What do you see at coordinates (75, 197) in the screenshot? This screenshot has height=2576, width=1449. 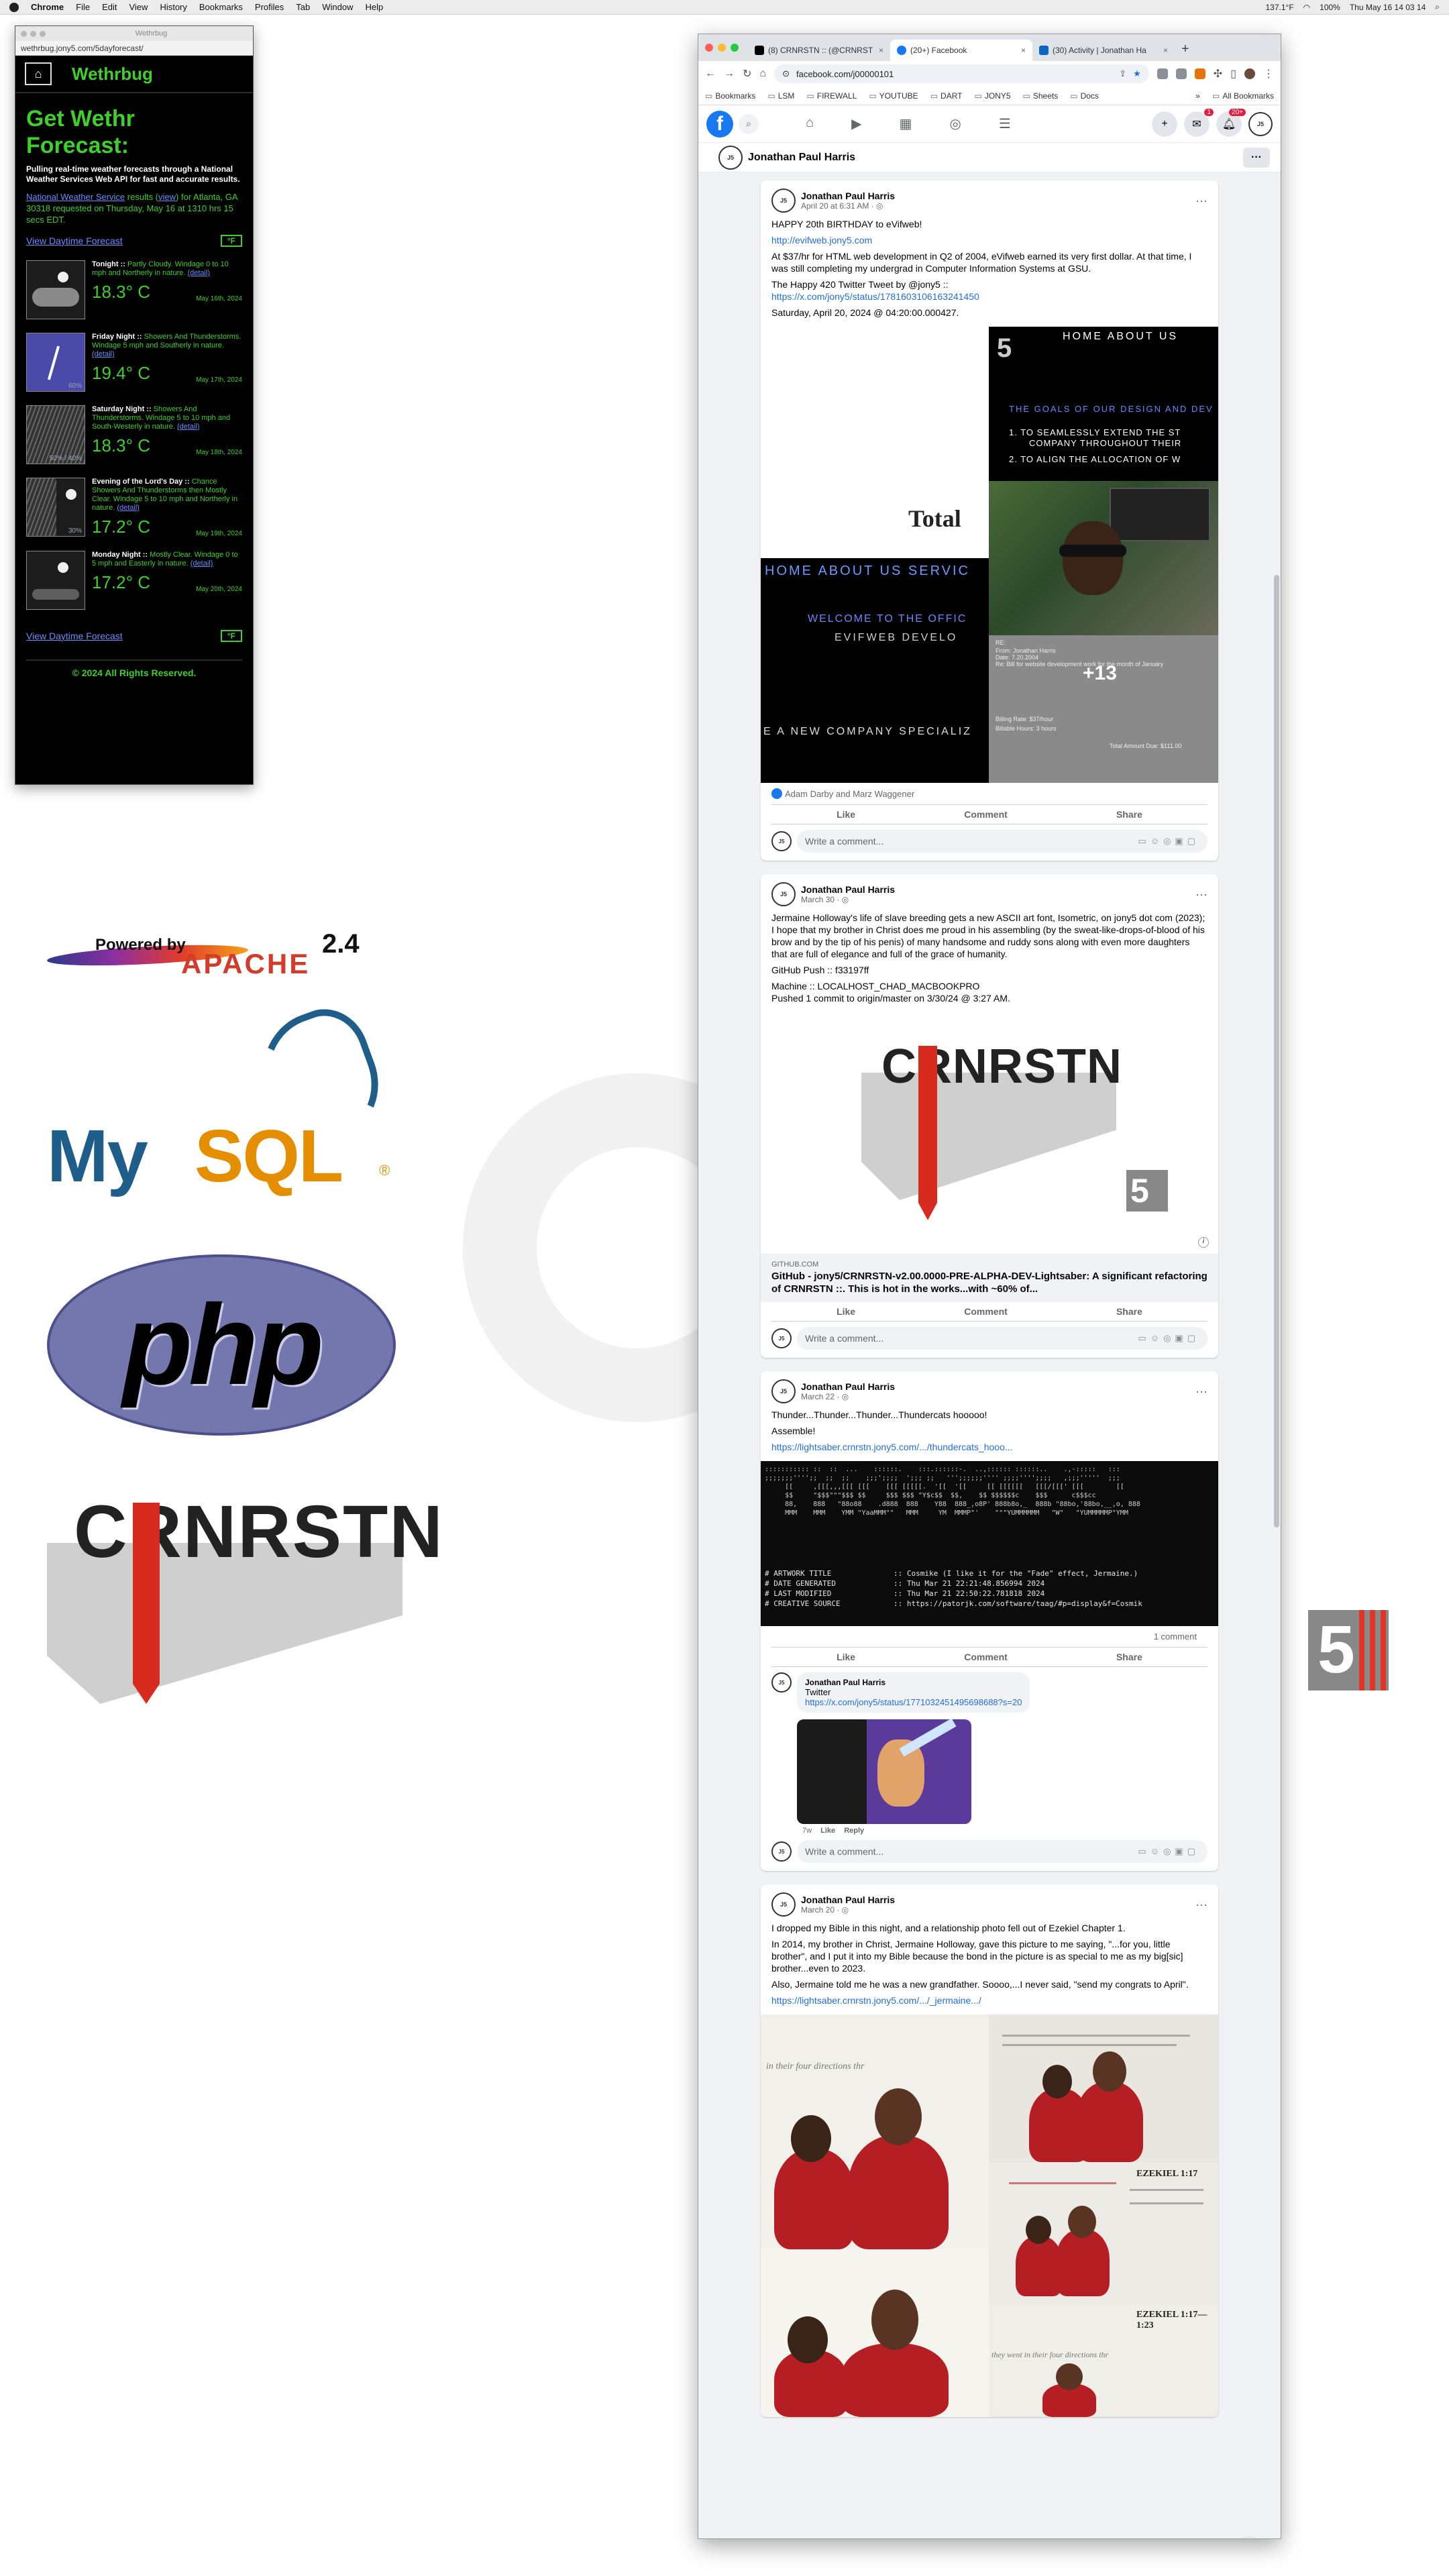 I see `nws-link: National Weather Service` at bounding box center [75, 197].